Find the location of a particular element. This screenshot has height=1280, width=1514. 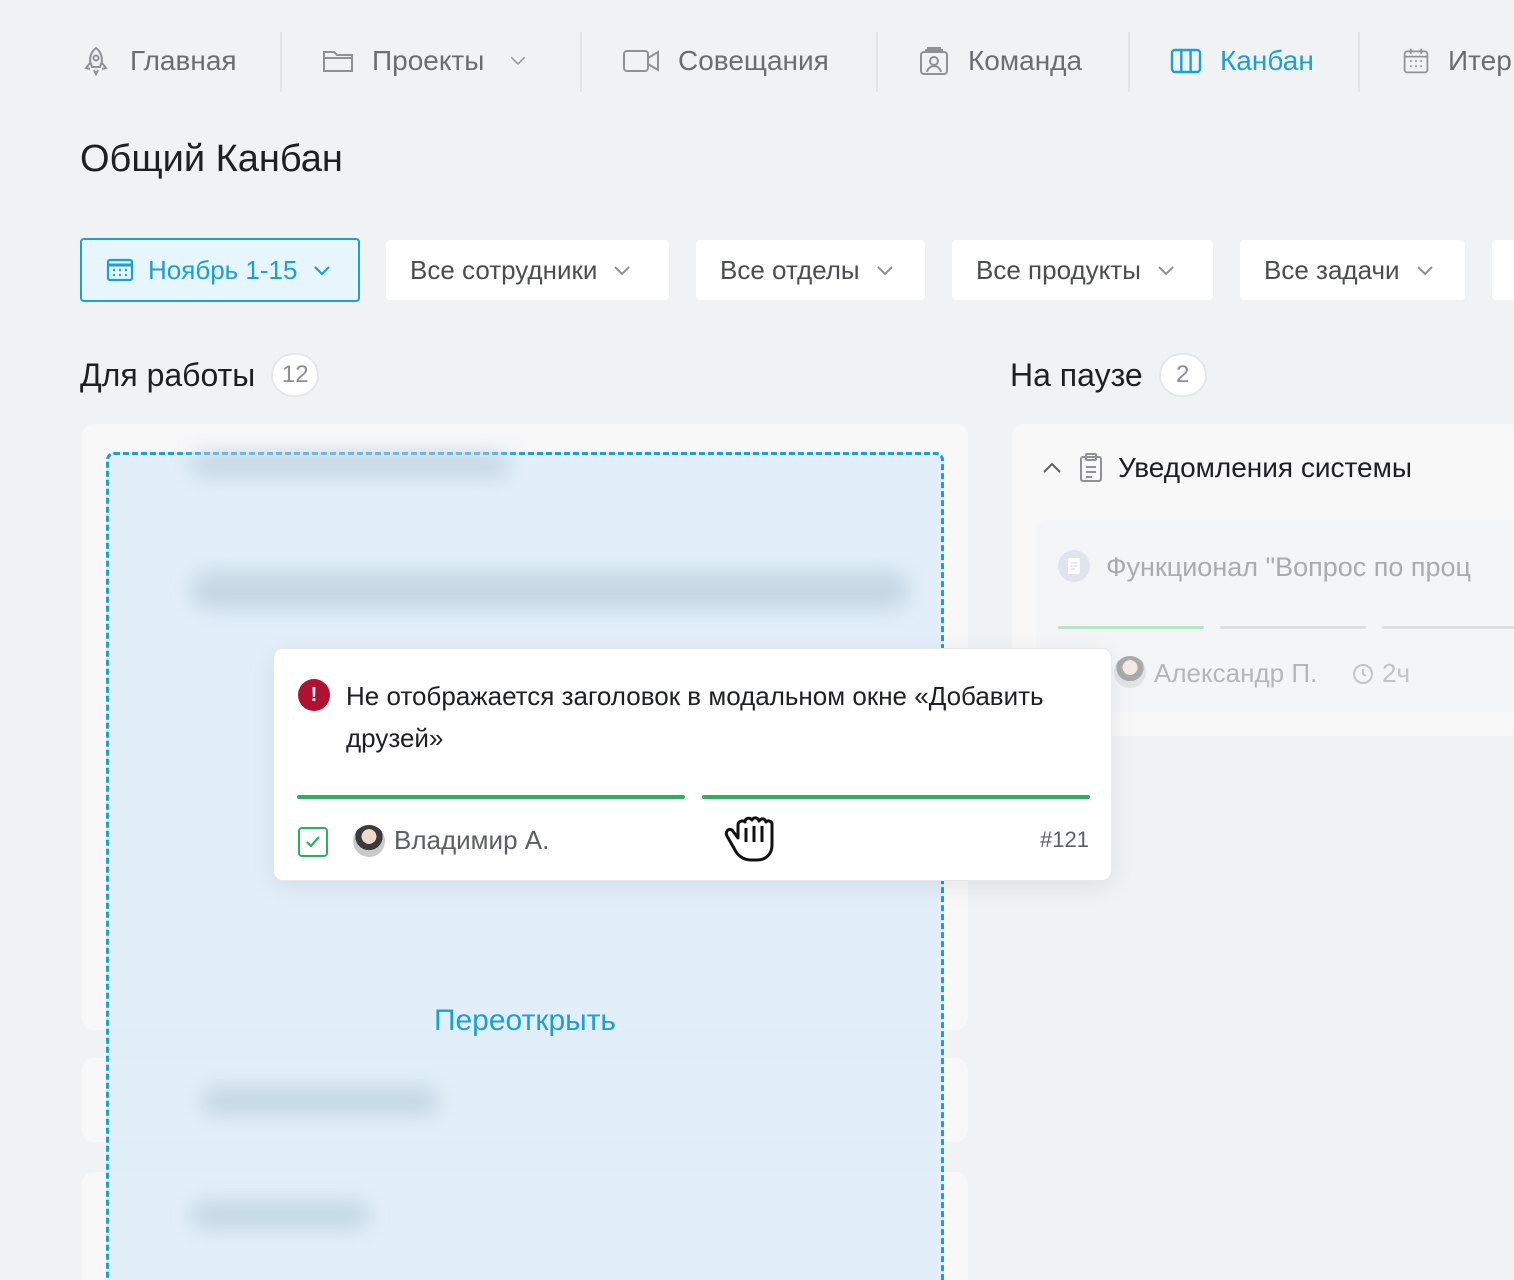

task-card-assignee: Александр П. is located at coordinates (1236, 673).